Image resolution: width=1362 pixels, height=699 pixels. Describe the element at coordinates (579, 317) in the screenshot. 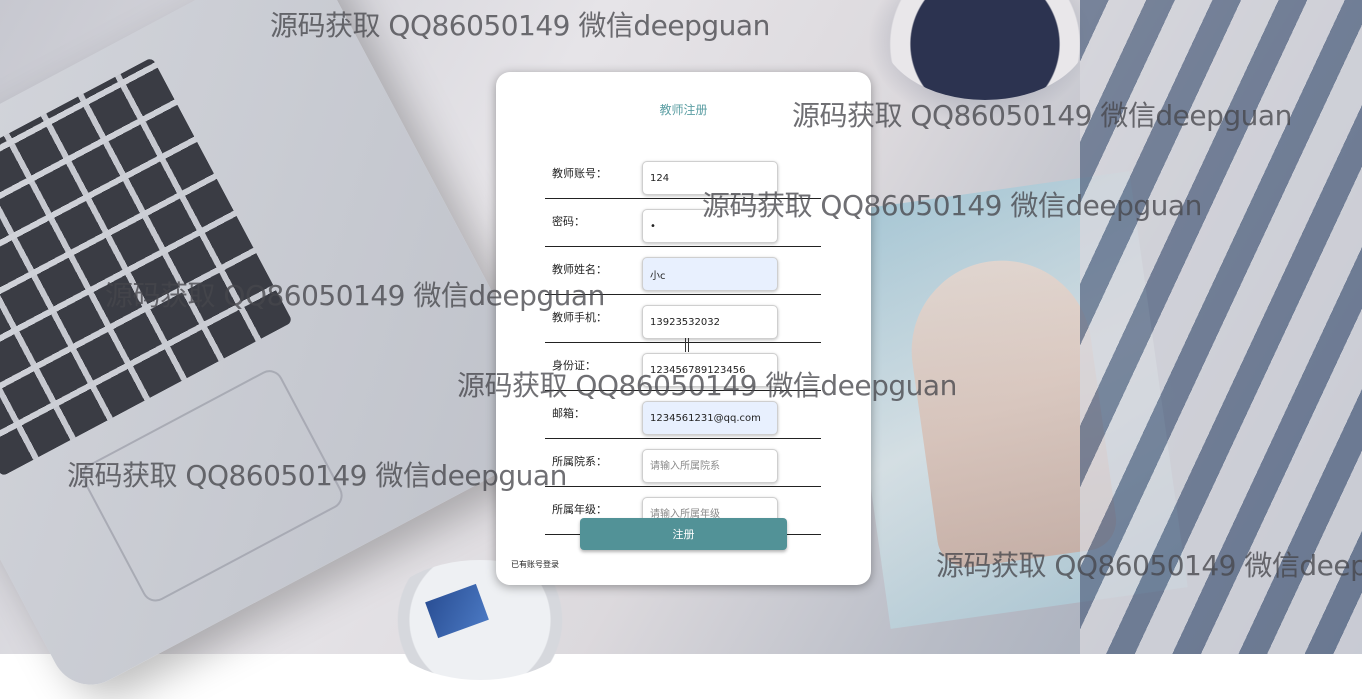

I see `phone-label: 教师手机：` at that location.